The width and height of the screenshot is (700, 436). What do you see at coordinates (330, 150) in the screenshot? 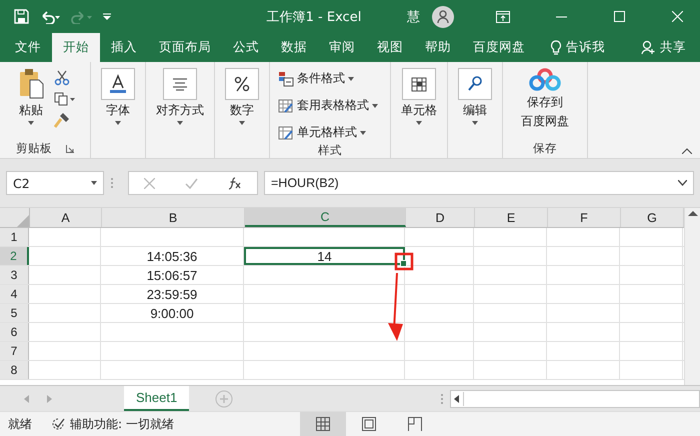
I see `group-label: 样式` at bounding box center [330, 150].